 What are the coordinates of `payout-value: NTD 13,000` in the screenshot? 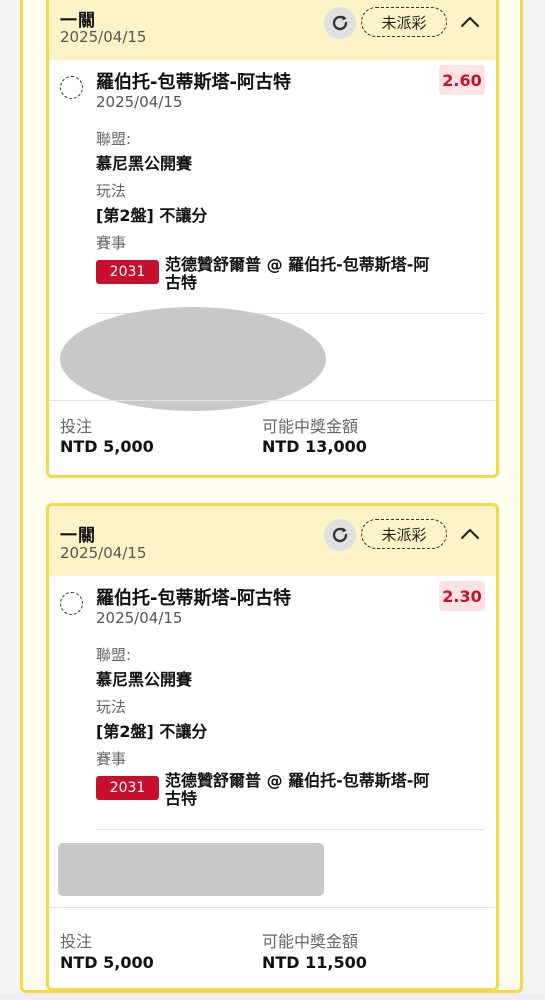 It's located at (314, 446).